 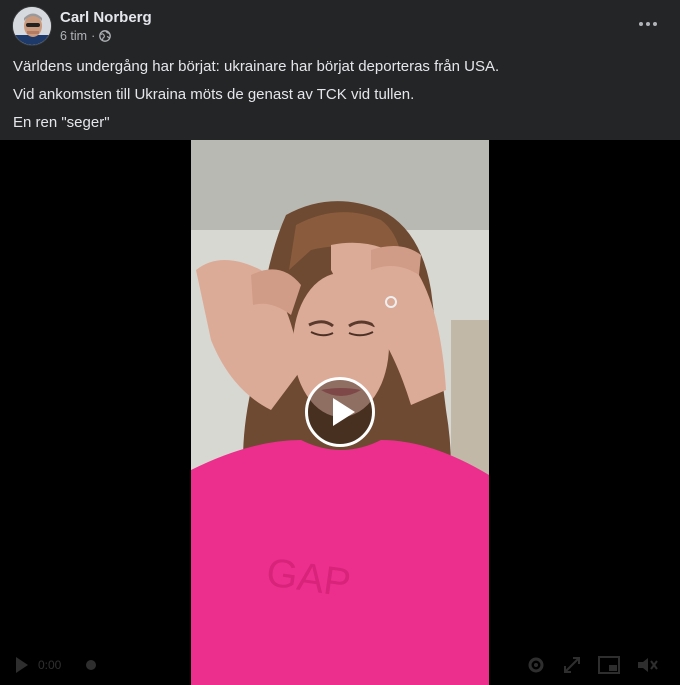 I want to click on more-options-icon, so click(x=648, y=24).